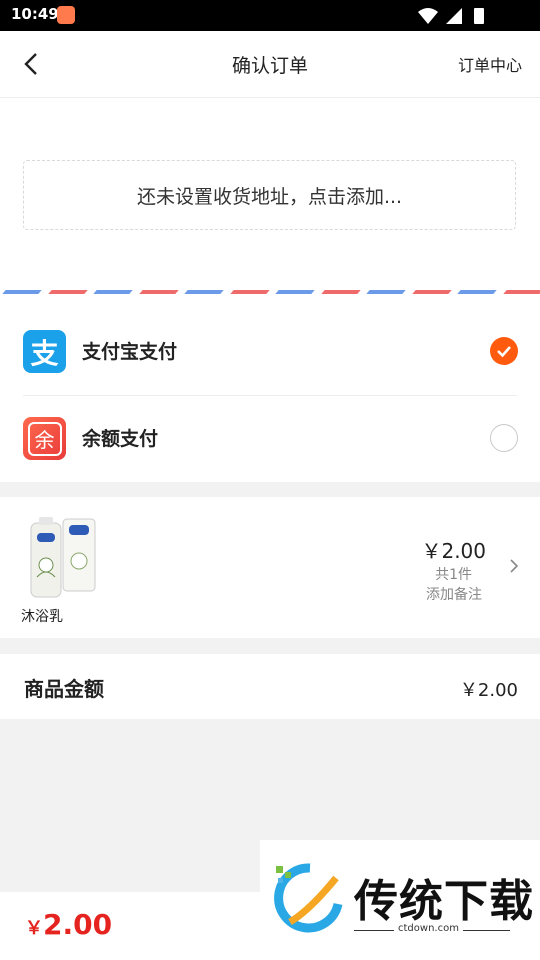 The height and width of the screenshot is (960, 540). I want to click on envelope-border, so click(270, 291).